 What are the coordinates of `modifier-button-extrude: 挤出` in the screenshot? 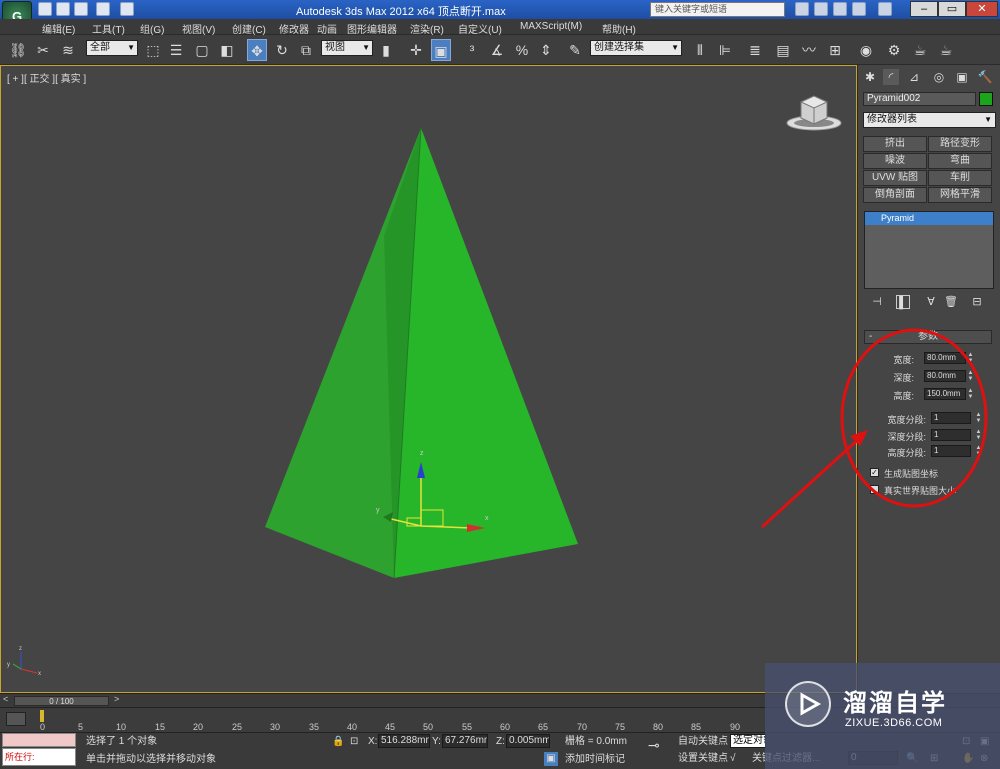 It's located at (895, 144).